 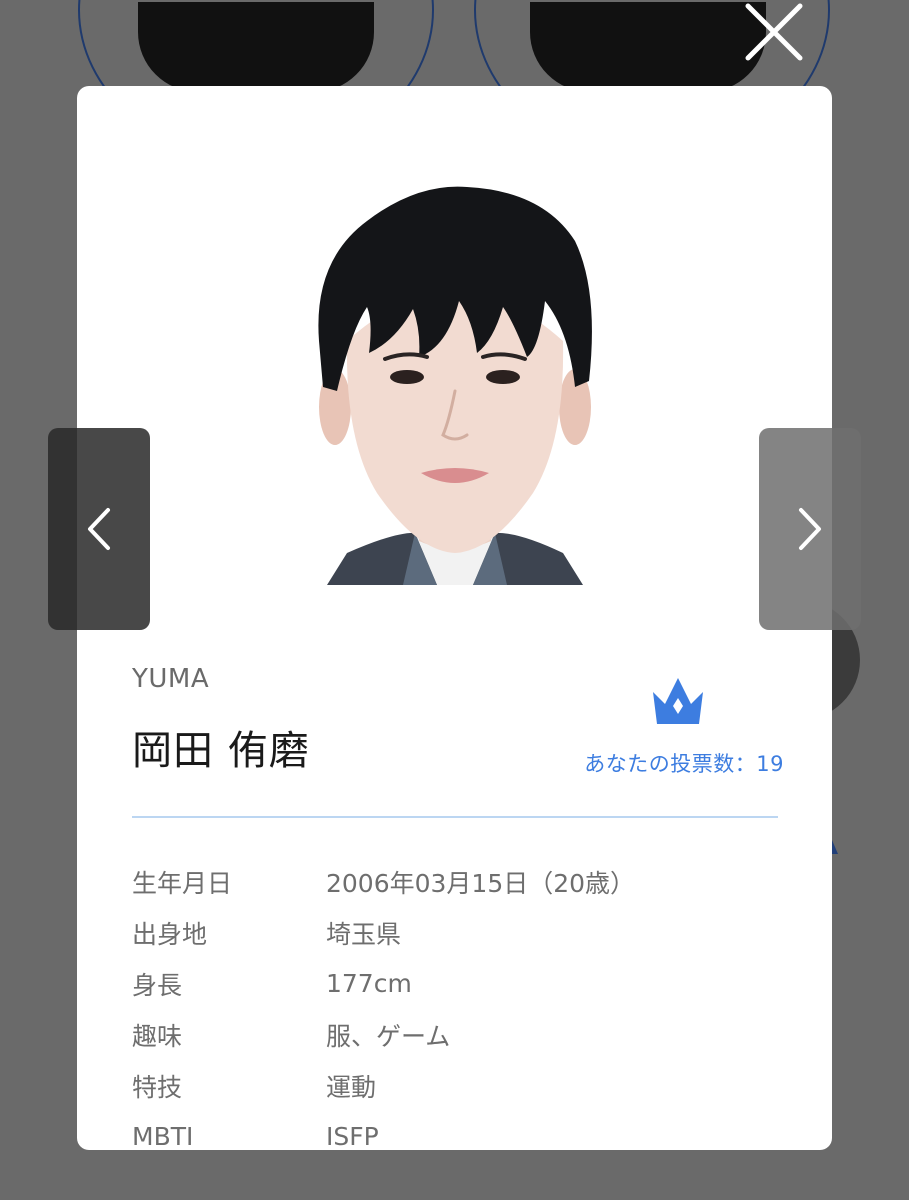 I want to click on member-romaji-name: YUMA, so click(x=171, y=679).